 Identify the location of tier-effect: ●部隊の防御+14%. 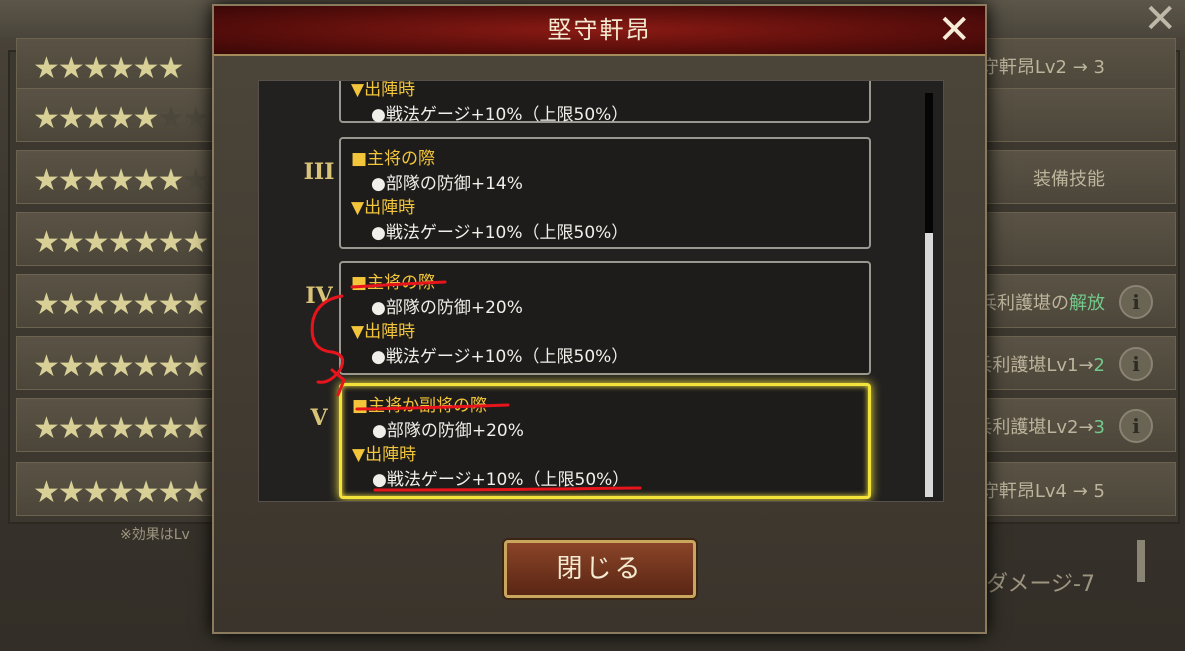
(447, 183).